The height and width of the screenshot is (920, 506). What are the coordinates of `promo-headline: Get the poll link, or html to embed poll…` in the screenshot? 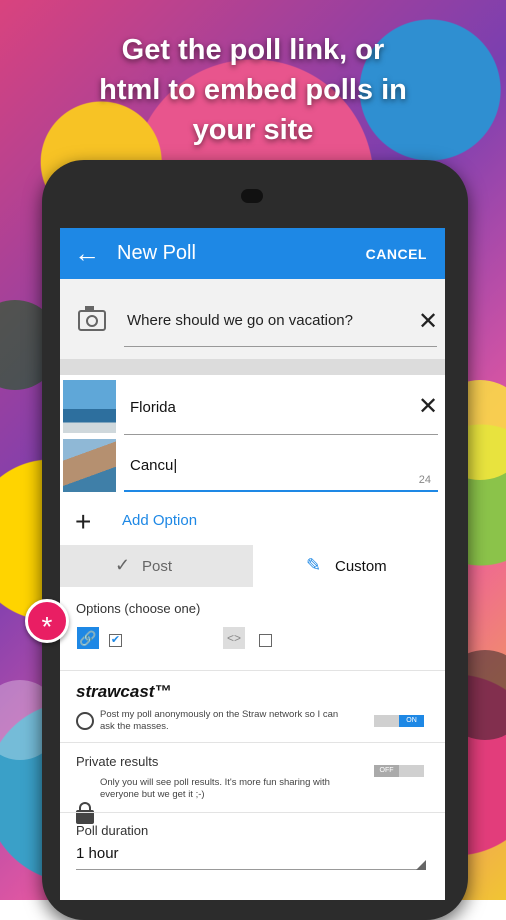 It's located at (253, 90).